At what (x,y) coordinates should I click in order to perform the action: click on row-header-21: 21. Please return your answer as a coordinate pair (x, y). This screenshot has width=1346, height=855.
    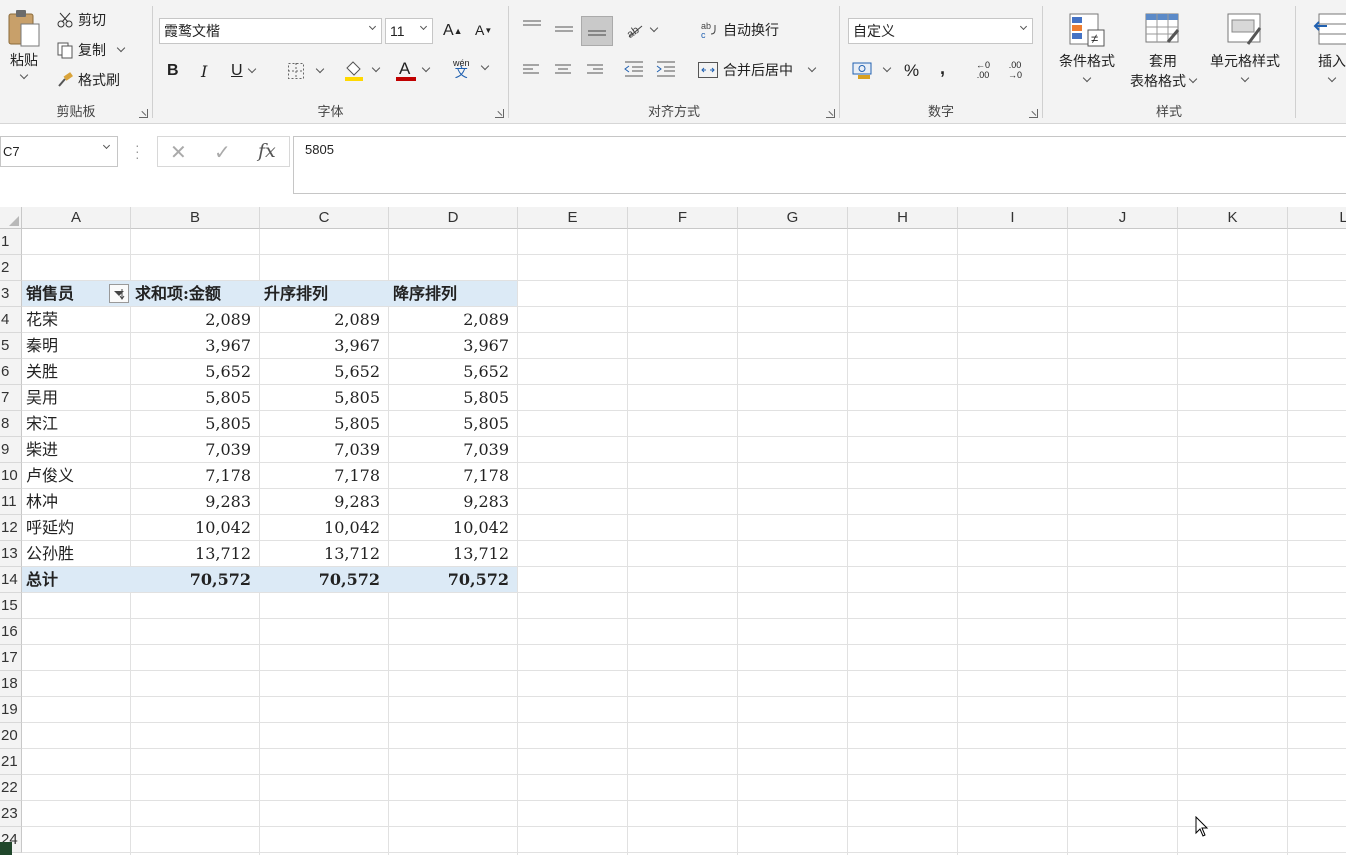
    Looking at the image, I should click on (11, 762).